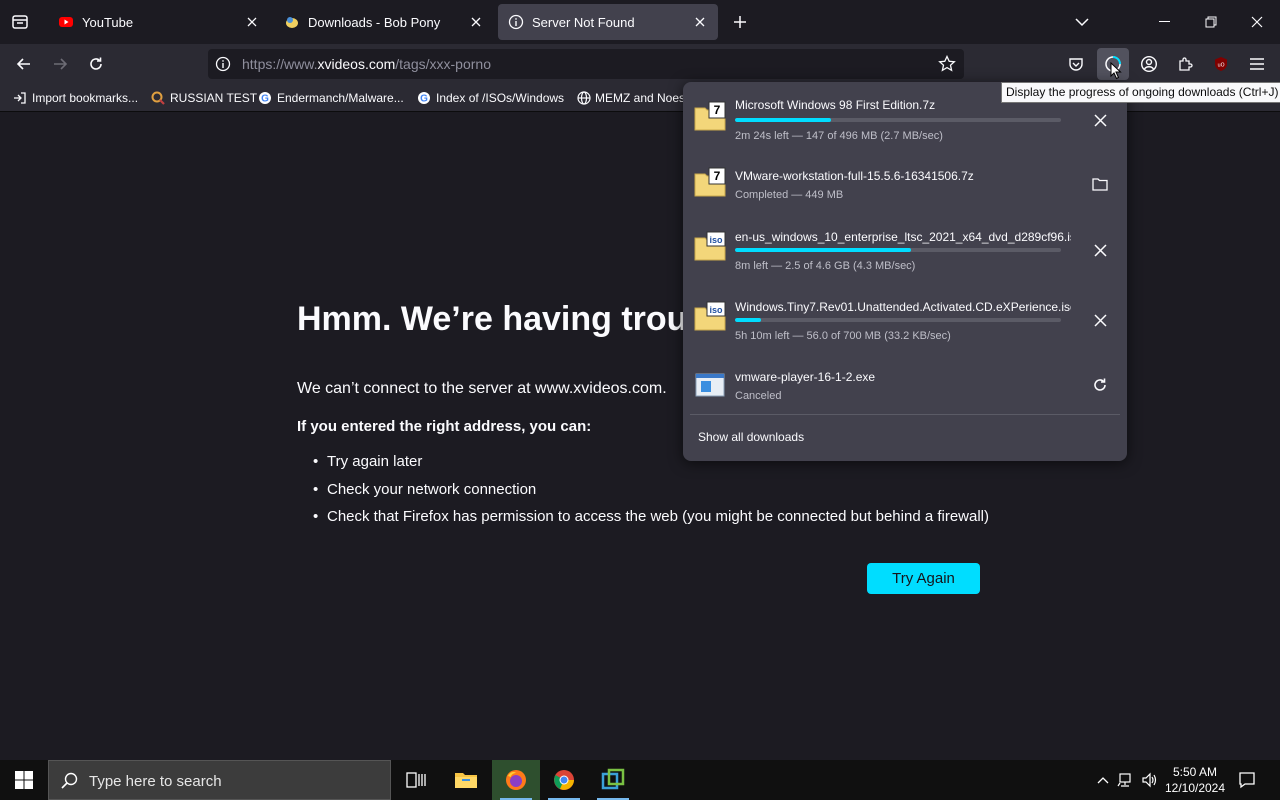 This screenshot has height=800, width=1280. I want to click on bookmark-russian-test: RUSSIAN TEST, so click(203, 98).